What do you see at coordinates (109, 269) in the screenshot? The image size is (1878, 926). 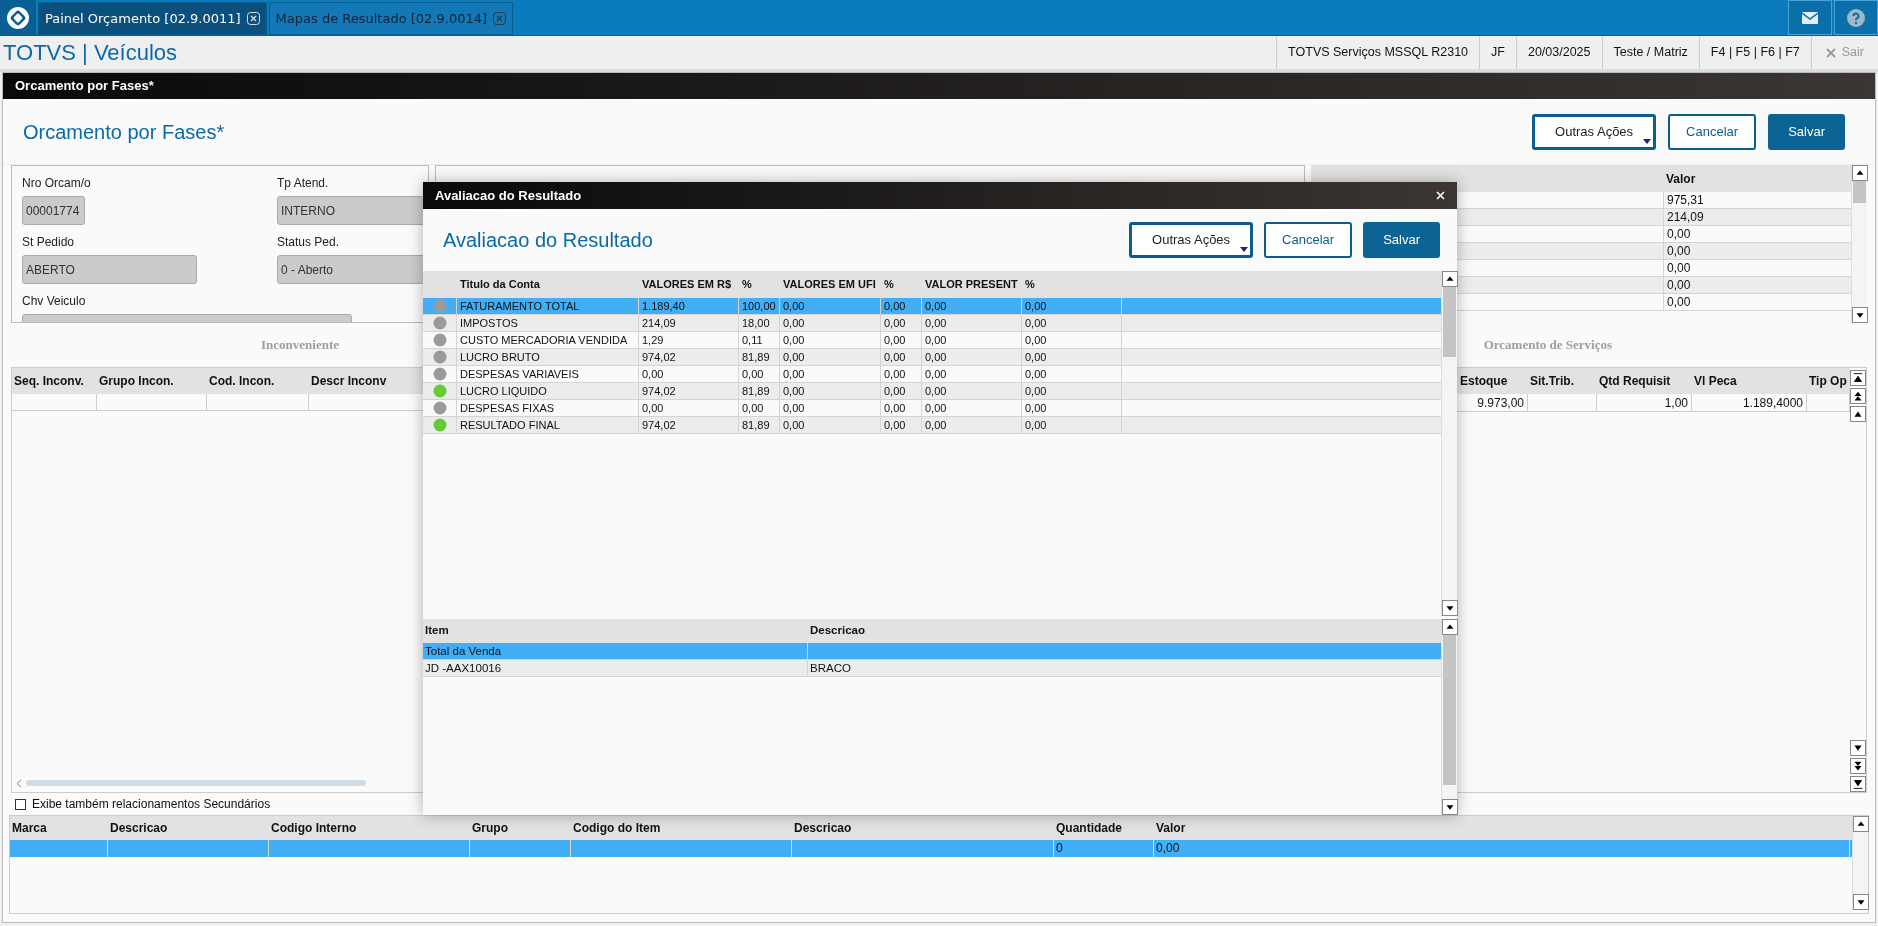 I see `text-field: ABERTO` at bounding box center [109, 269].